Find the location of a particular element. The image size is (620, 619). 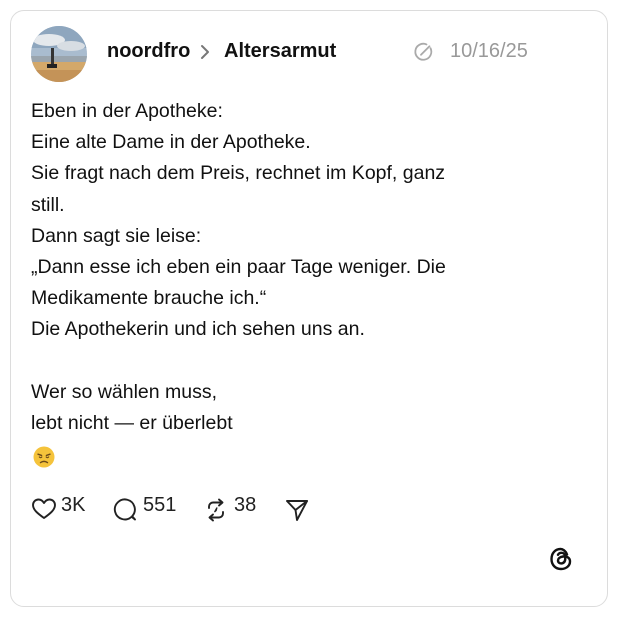

chevron-right-icon is located at coordinates (205, 52).